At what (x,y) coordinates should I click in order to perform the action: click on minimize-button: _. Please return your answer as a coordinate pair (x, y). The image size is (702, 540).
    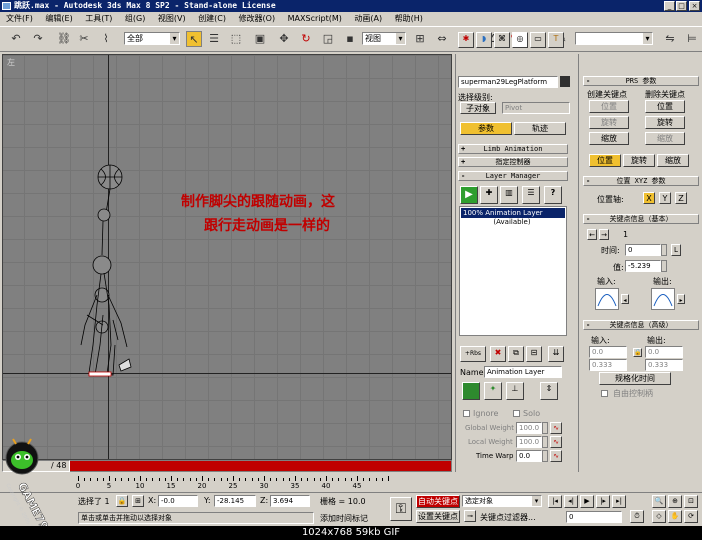
    Looking at the image, I should click on (669, 6).